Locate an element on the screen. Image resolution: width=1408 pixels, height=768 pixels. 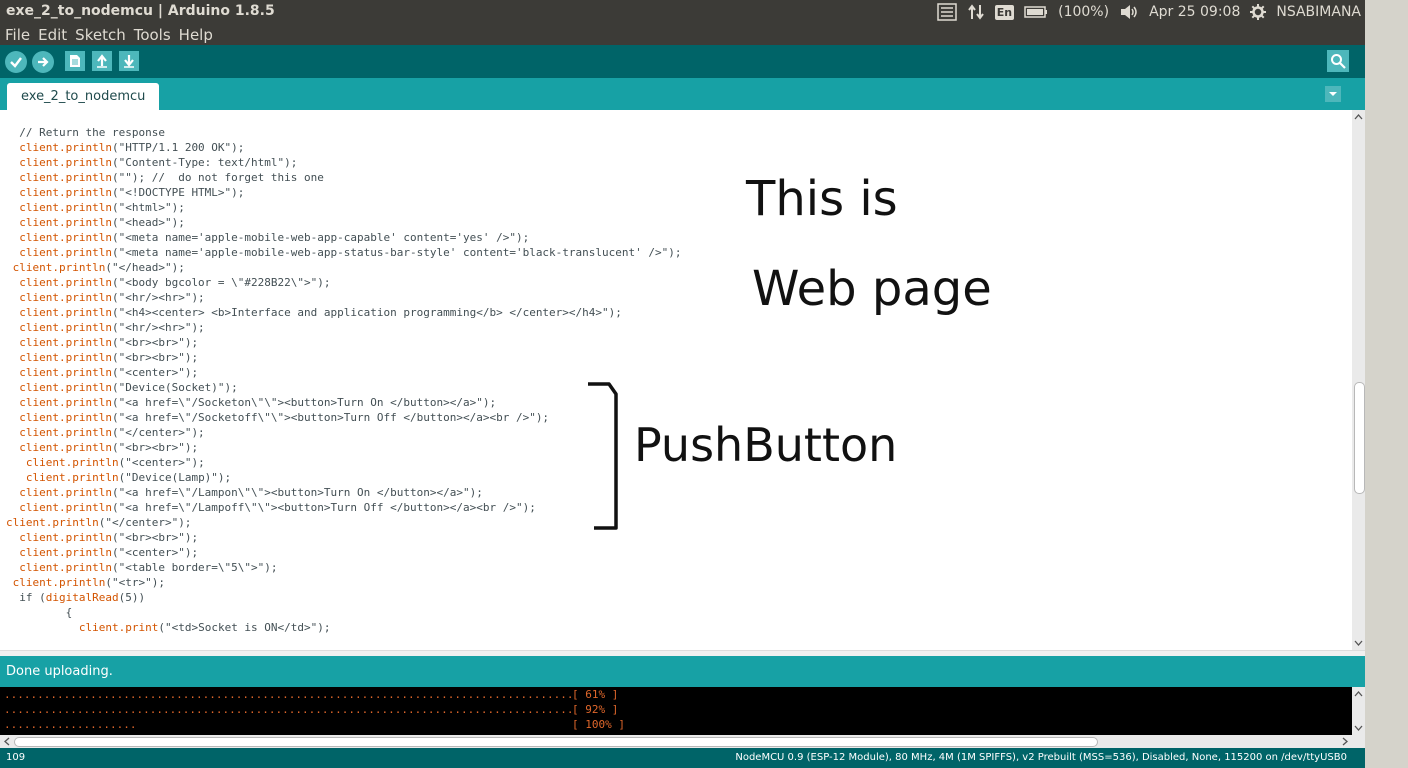
code-text: { is located at coordinates (69, 612).